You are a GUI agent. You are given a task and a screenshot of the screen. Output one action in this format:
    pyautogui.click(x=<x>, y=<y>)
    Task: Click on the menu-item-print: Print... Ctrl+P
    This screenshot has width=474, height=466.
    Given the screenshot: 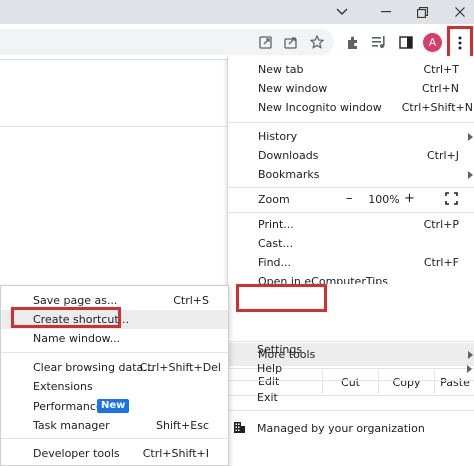 What is the action you would take?
    pyautogui.click(x=351, y=224)
    